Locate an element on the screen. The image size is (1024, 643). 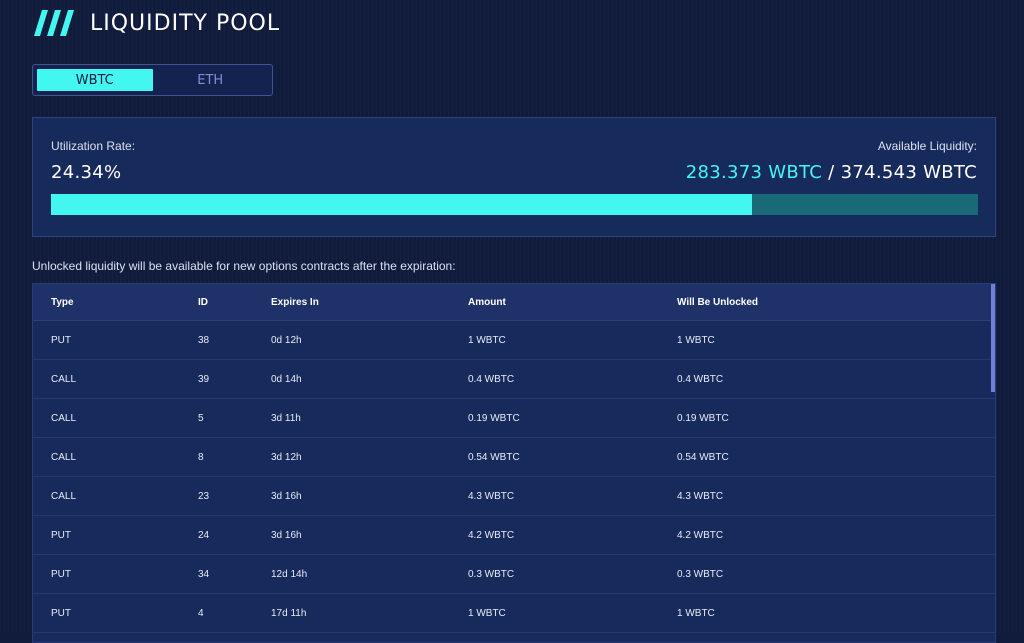
total-amount: 374.543 WBTC is located at coordinates (908, 172).